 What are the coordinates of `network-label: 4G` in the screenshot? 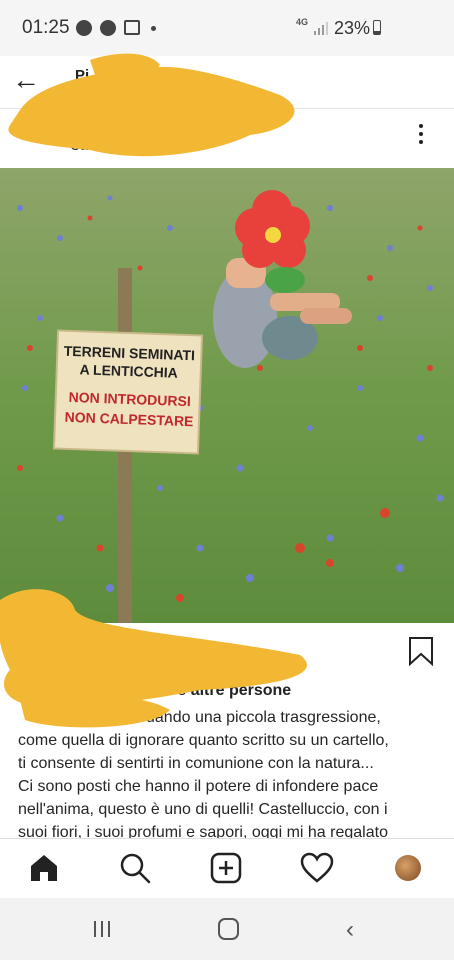 It's located at (302, 22).